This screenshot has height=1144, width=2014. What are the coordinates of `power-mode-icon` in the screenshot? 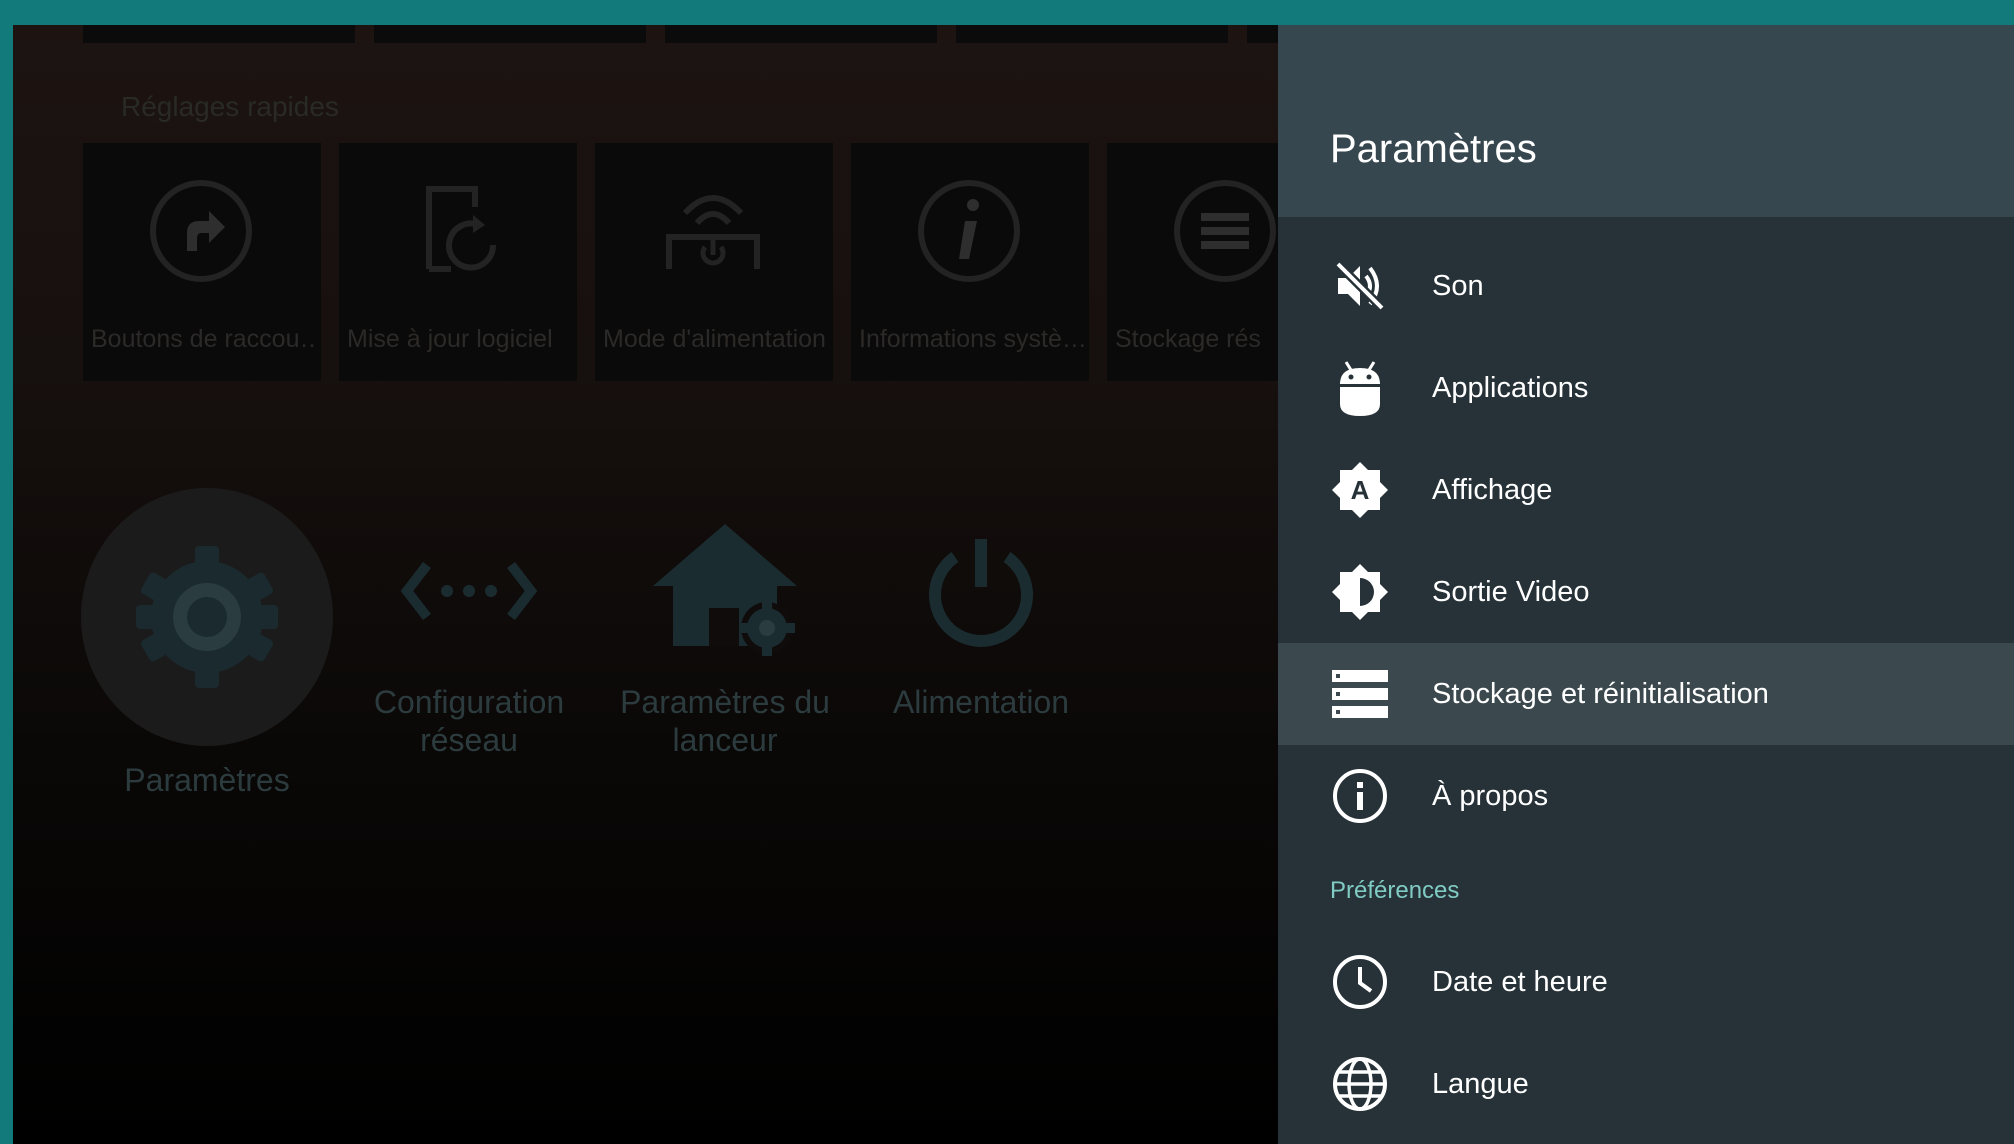 It's located at (713, 232).